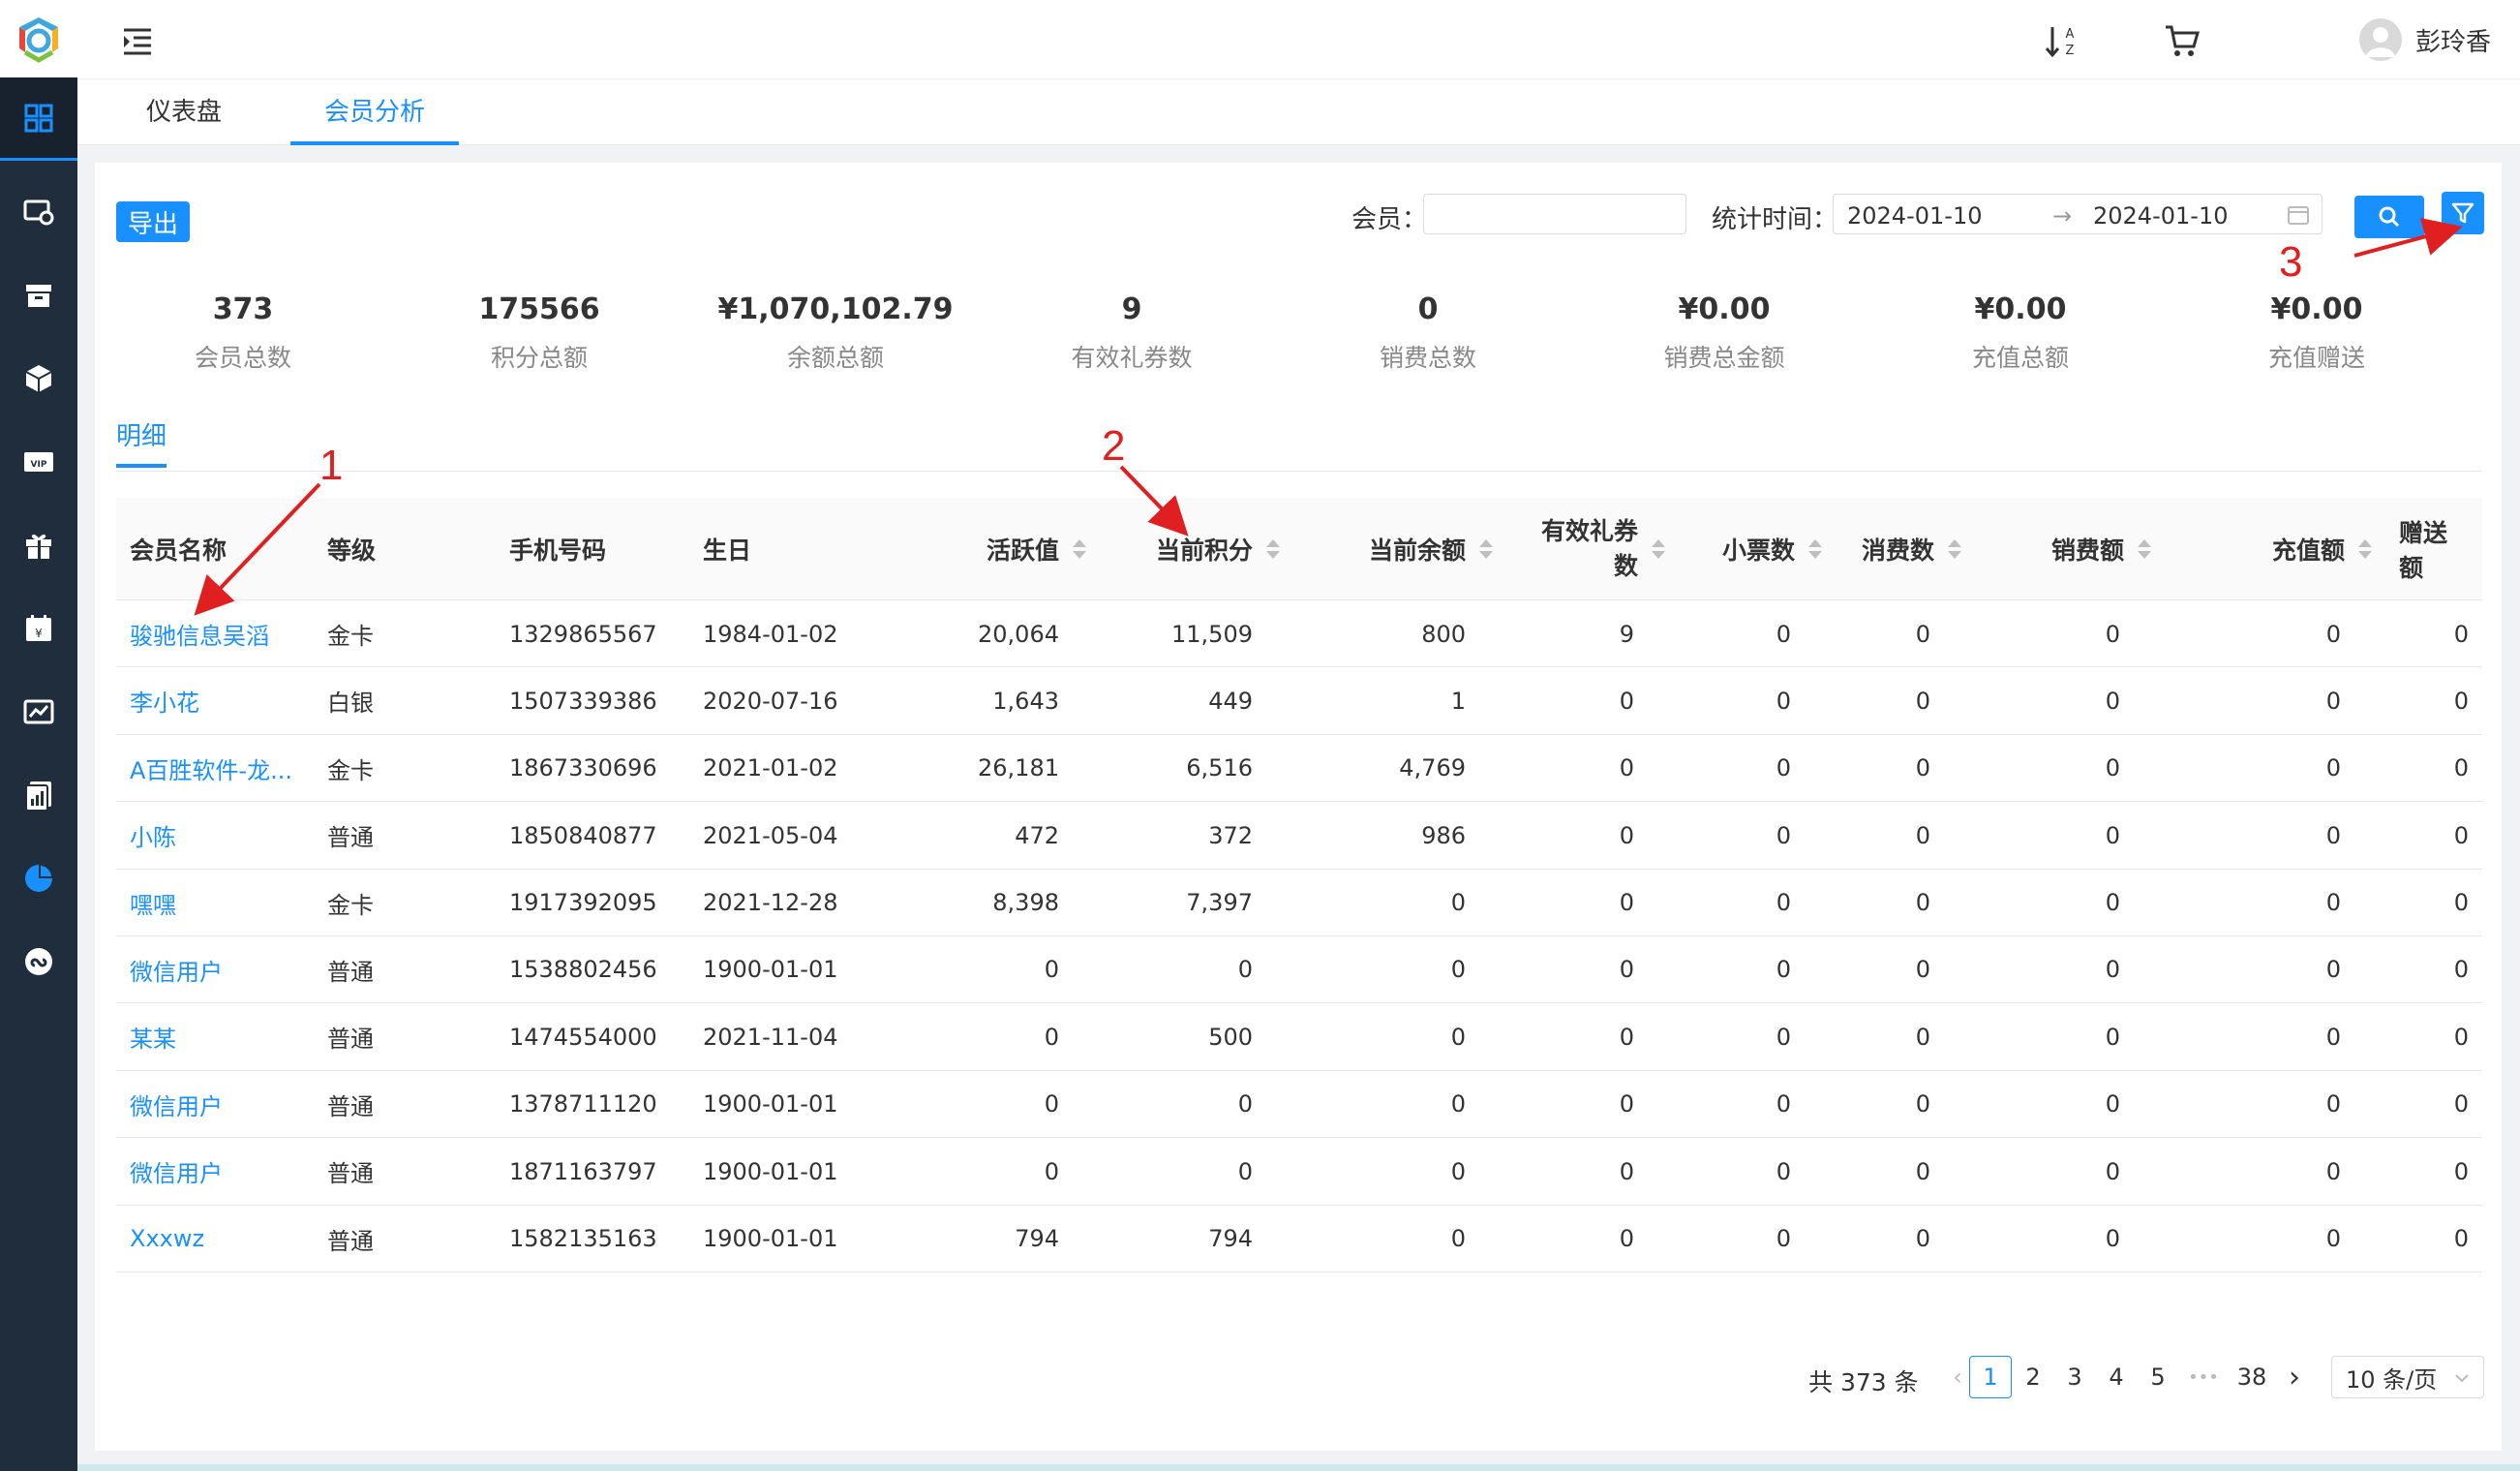  What do you see at coordinates (2203, 1377) in the screenshot?
I see `page-ellipsis: •••` at bounding box center [2203, 1377].